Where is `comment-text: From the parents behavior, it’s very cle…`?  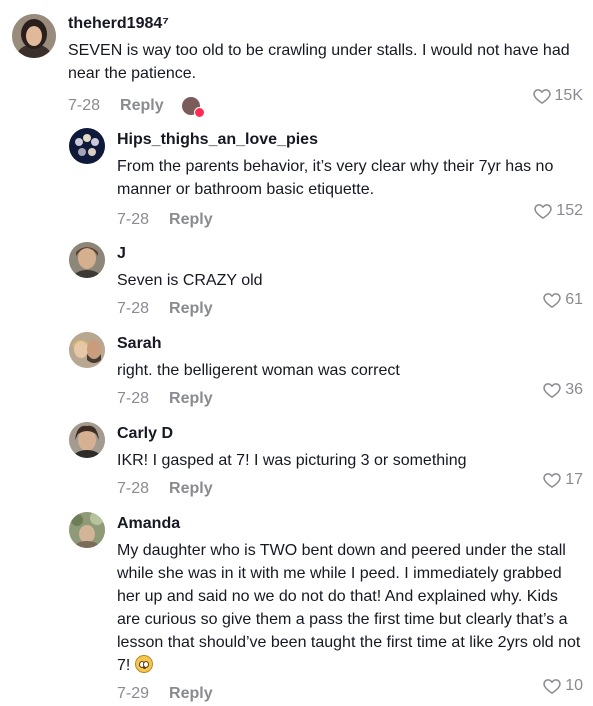
comment-text: From the parents behavior, it’s very cle… is located at coordinates (335, 178).